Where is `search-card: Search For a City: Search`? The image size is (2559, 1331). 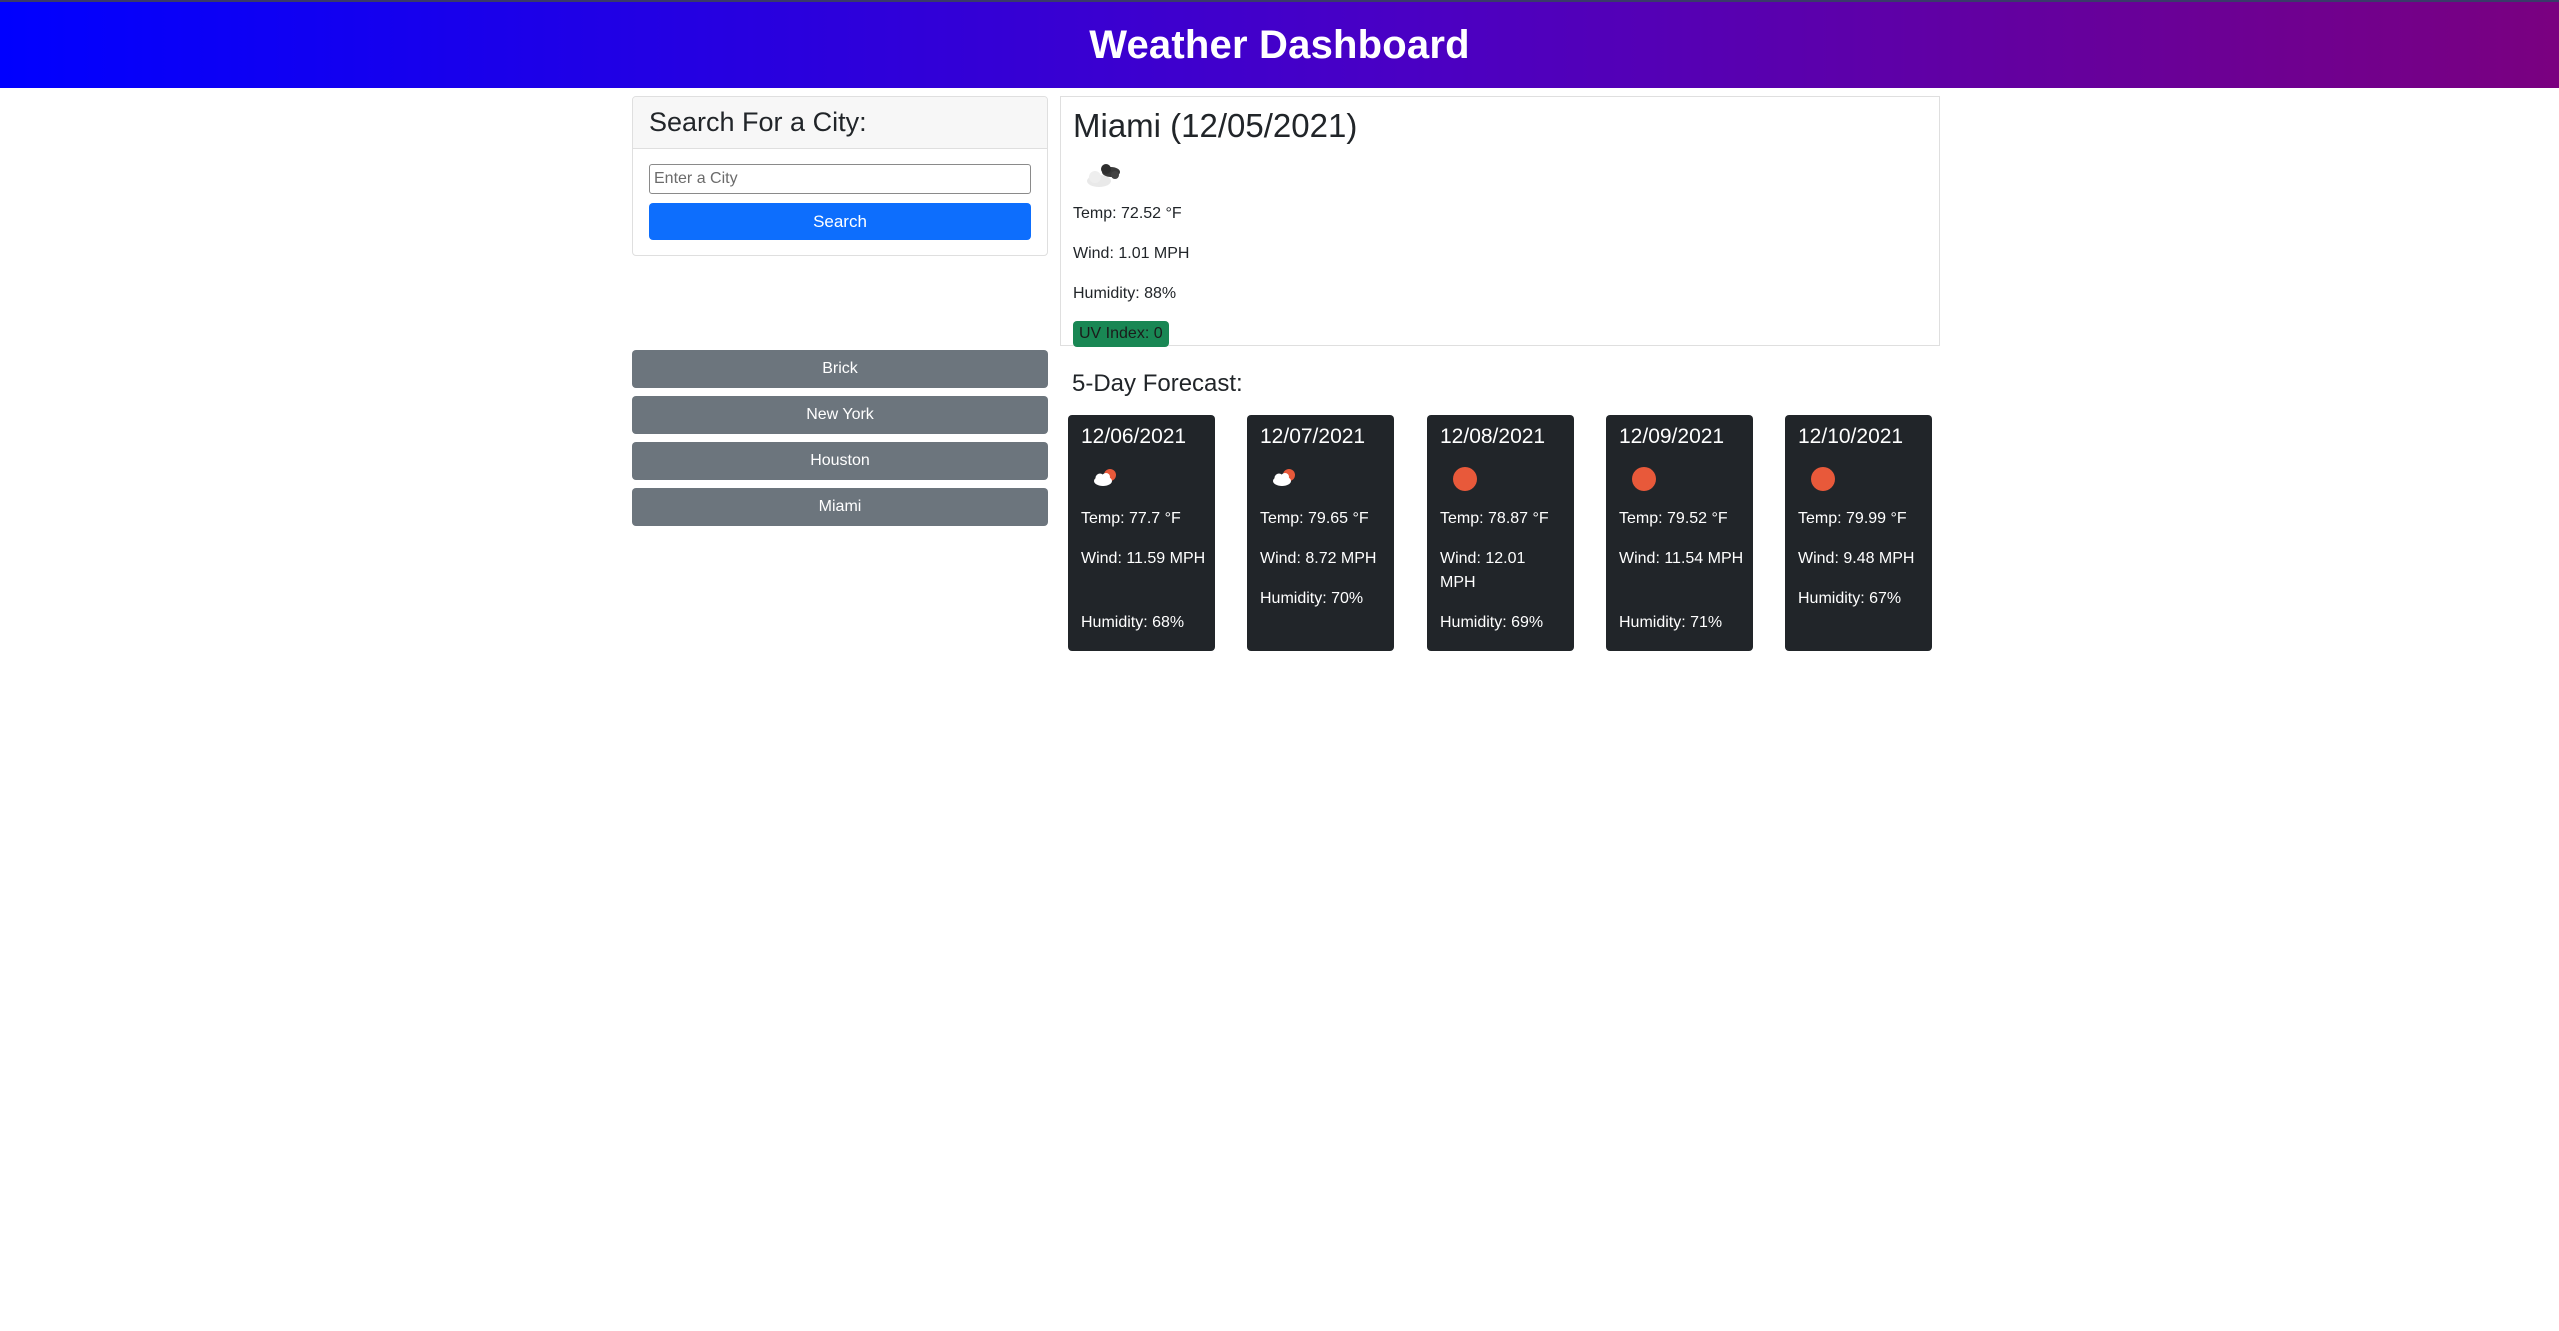 search-card: Search For a City: Search is located at coordinates (840, 176).